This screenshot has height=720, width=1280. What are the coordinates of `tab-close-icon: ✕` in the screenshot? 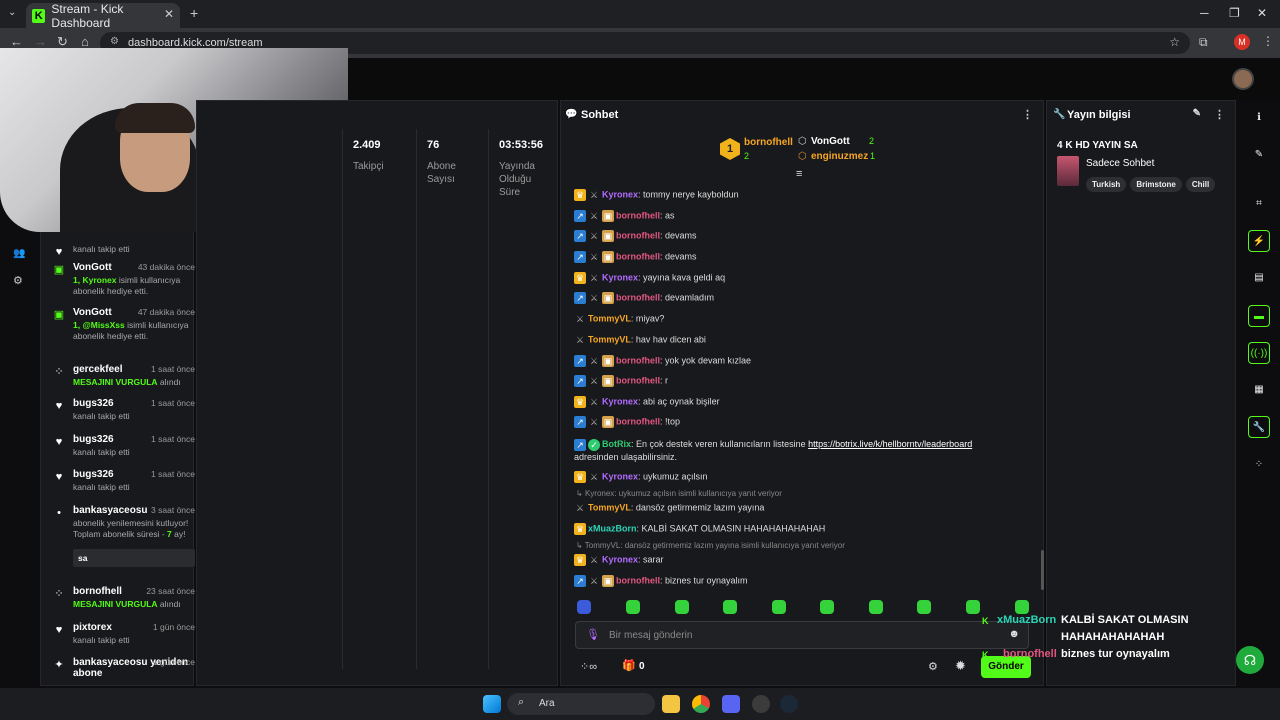 It's located at (169, 14).